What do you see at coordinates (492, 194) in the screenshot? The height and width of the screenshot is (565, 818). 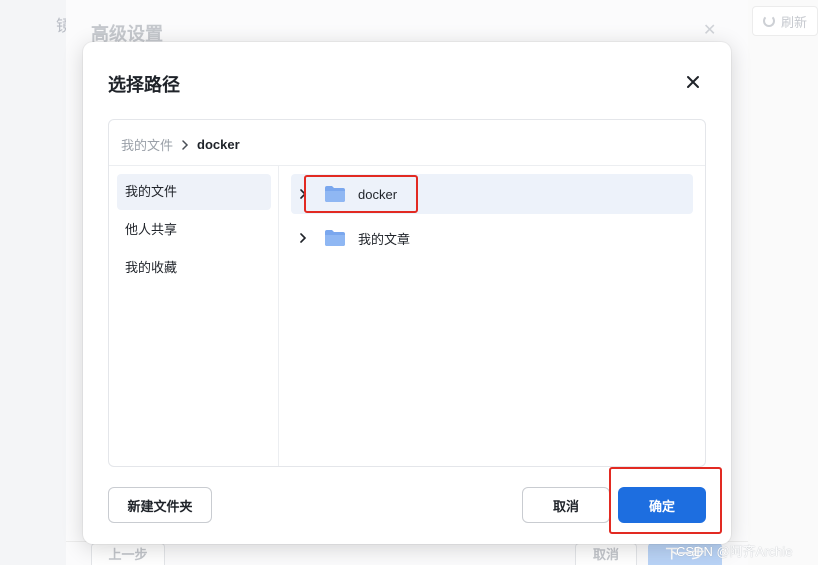 I see `folder-row-docker: docker` at bounding box center [492, 194].